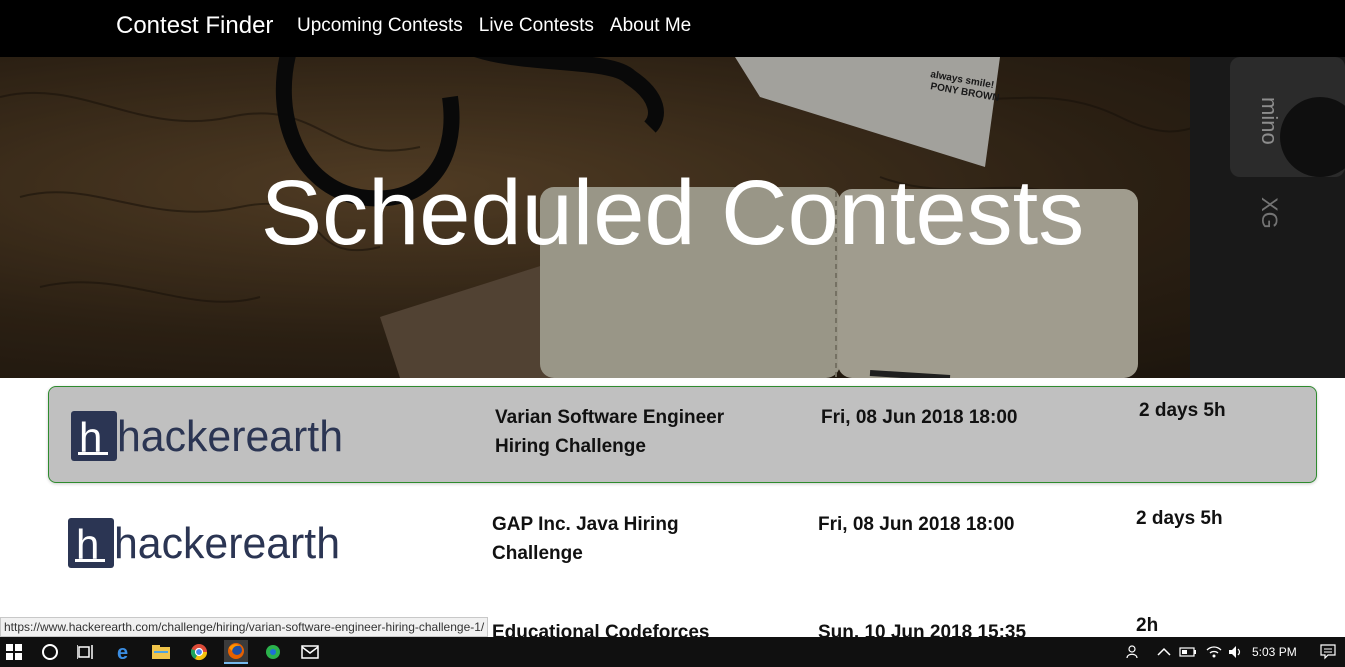 This screenshot has width=1345, height=667. I want to click on task-view-icon, so click(86, 652).